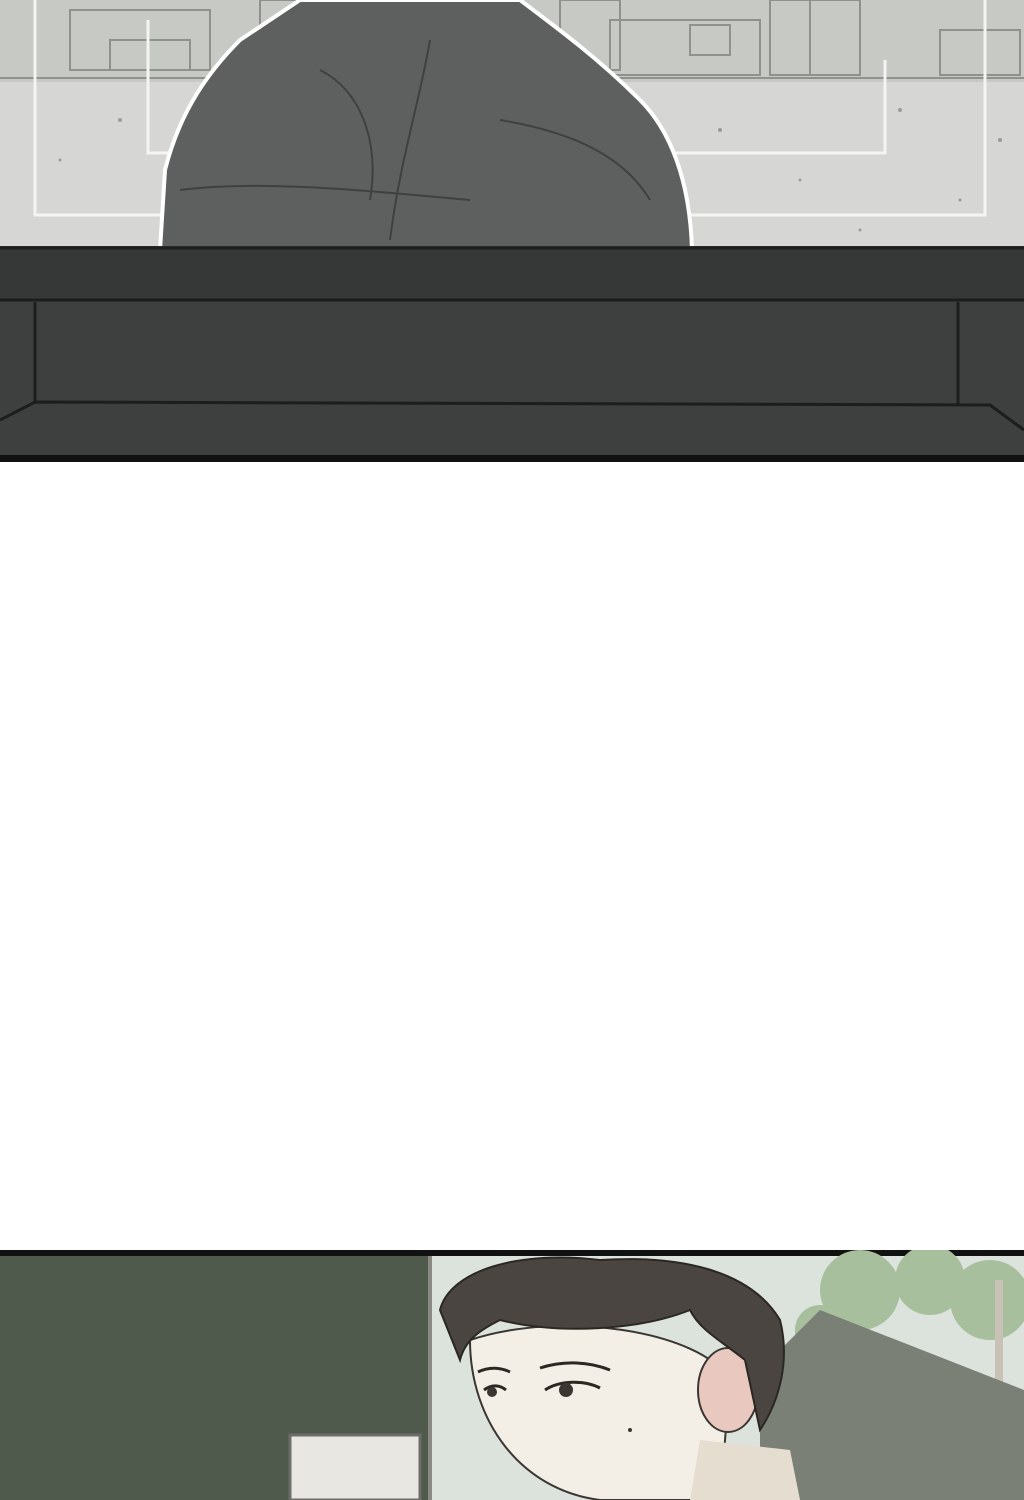 This screenshot has width=1024, height=1500. I want to click on desk-top, so click(512, 274).